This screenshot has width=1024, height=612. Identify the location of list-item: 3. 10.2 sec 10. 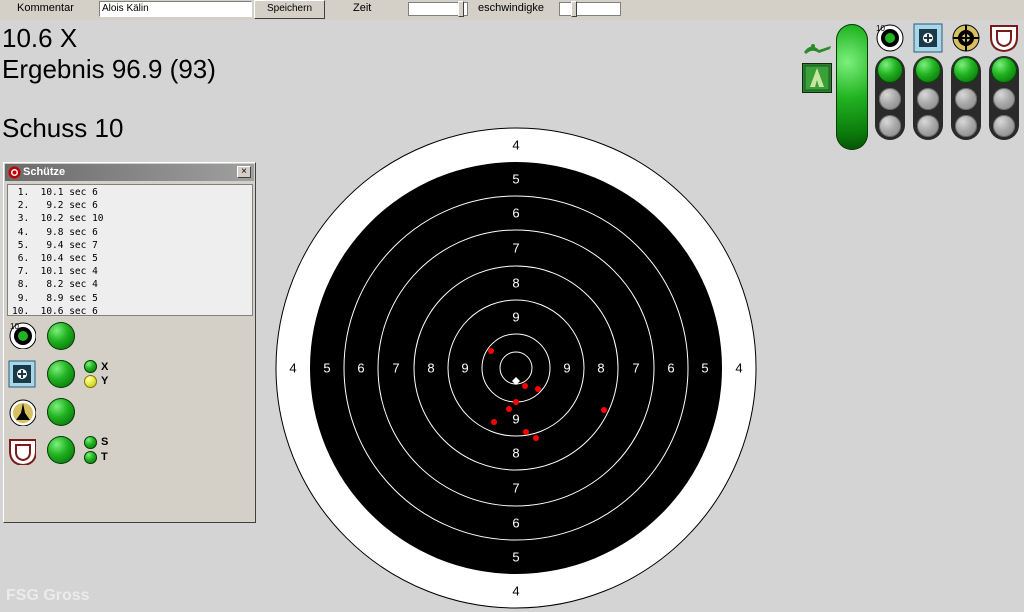
(132, 218).